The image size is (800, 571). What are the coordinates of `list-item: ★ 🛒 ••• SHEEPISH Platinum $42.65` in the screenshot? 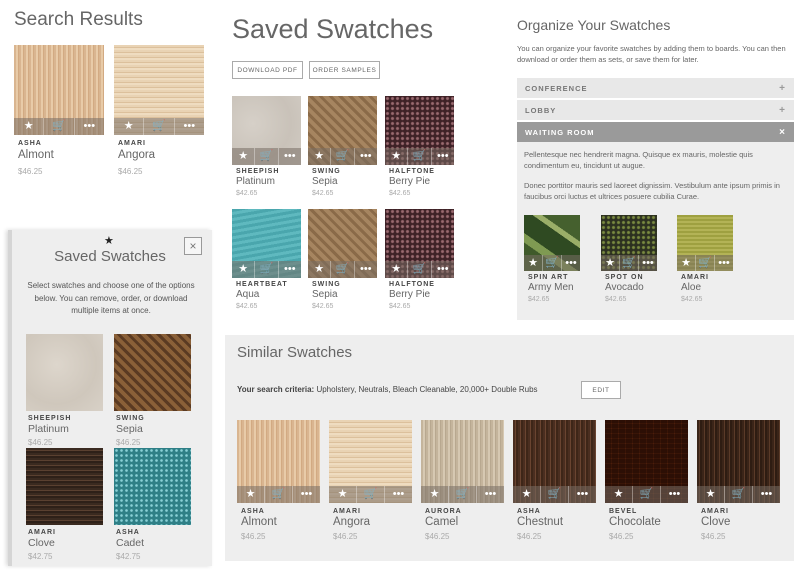 It's located at (266, 148).